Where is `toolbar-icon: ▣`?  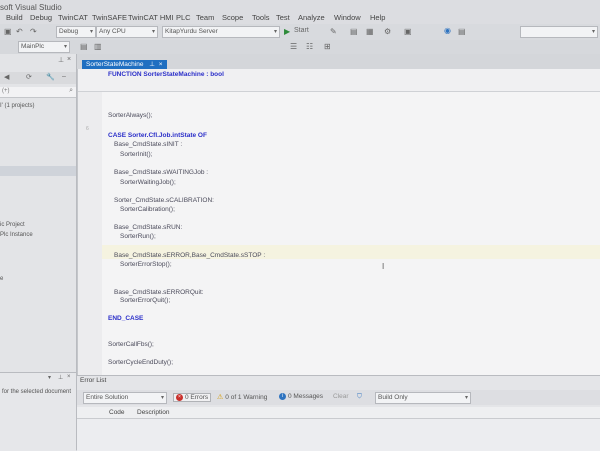 toolbar-icon: ▣ is located at coordinates (408, 31).